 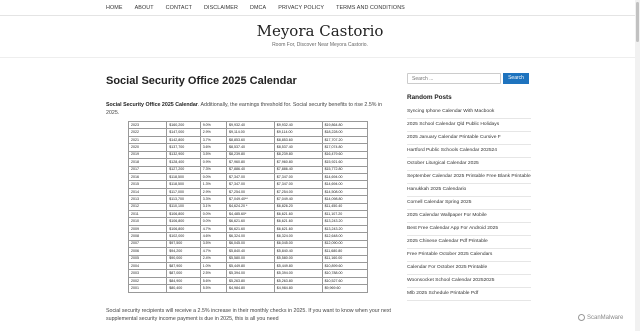 I want to click on table-cell: $12,648.00, so click(x=345, y=236).